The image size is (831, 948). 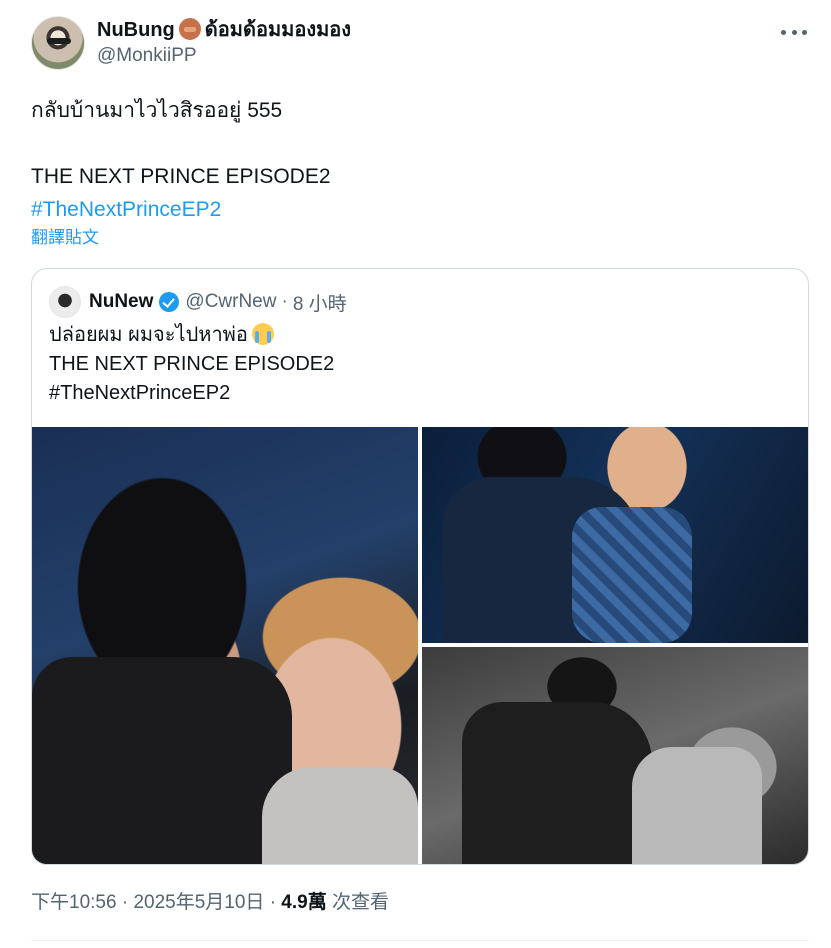 I want to click on tweet-hashtag-link: #TheNextPrinceEP2, so click(x=411, y=209).